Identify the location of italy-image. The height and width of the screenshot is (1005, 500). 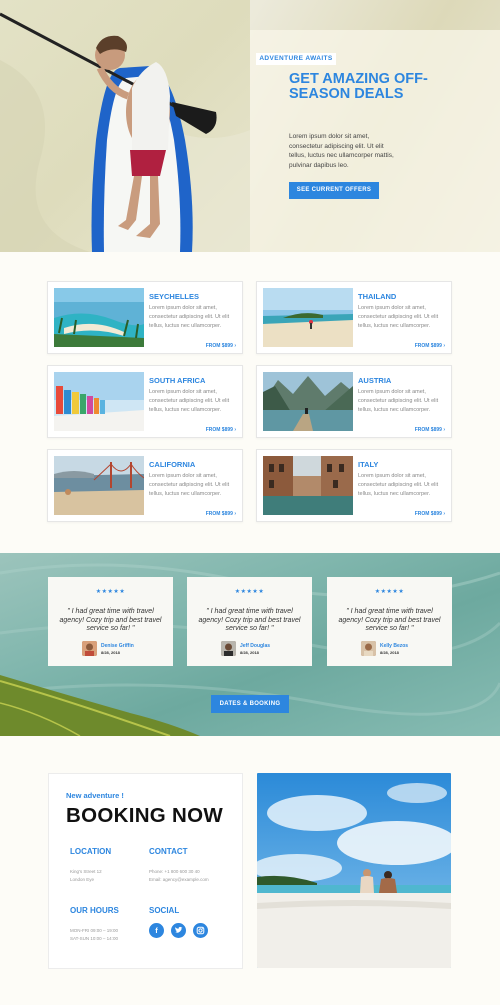
(308, 485).